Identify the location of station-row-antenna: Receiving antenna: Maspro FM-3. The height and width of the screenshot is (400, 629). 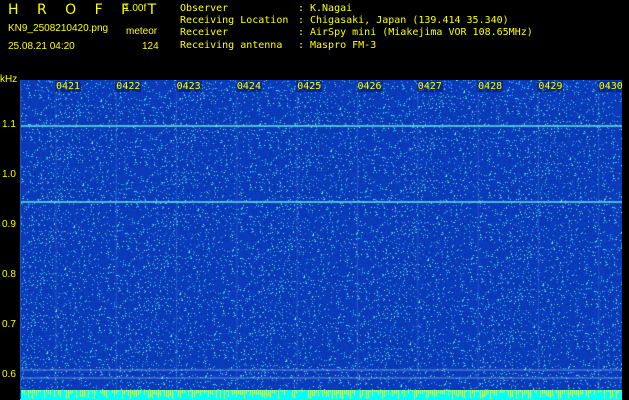
(278, 45).